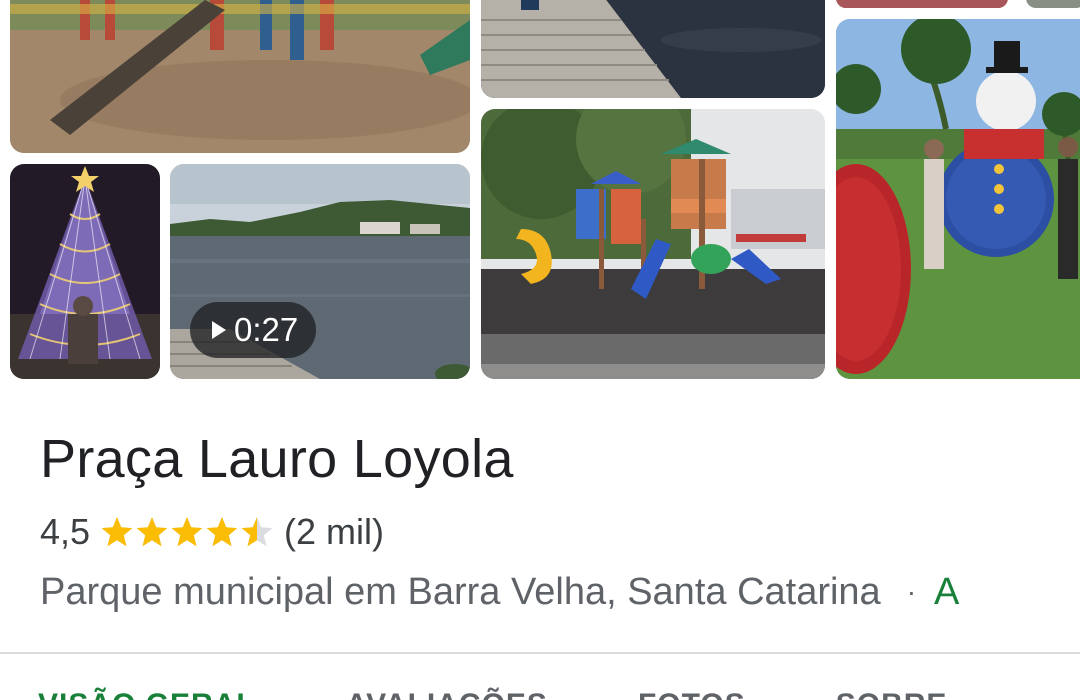  What do you see at coordinates (334, 532) in the screenshot?
I see `review-count: (2 mil)` at bounding box center [334, 532].